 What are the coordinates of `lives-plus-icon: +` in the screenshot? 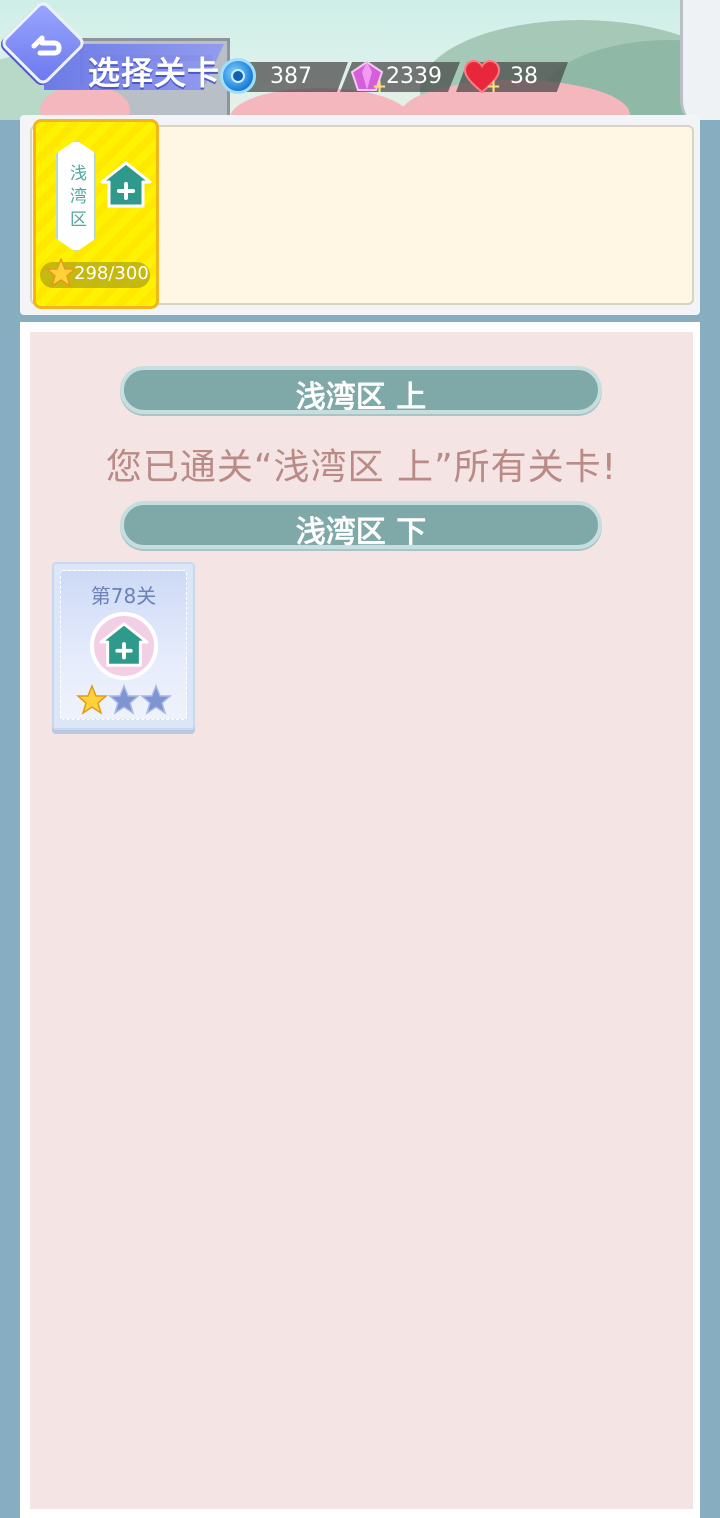 It's located at (493, 86).